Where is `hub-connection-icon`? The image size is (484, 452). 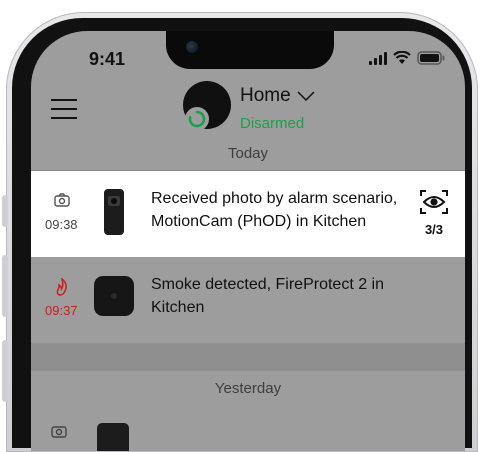
hub-connection-icon is located at coordinates (197, 119).